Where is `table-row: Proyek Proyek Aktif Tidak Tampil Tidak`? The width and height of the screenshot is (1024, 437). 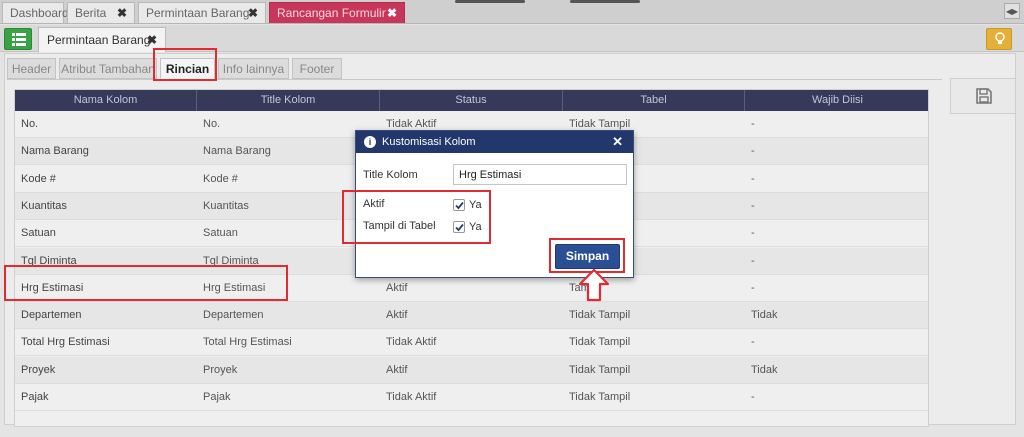
table-row: Proyek Proyek Aktif Tidak Tampil Tidak is located at coordinates (471, 370).